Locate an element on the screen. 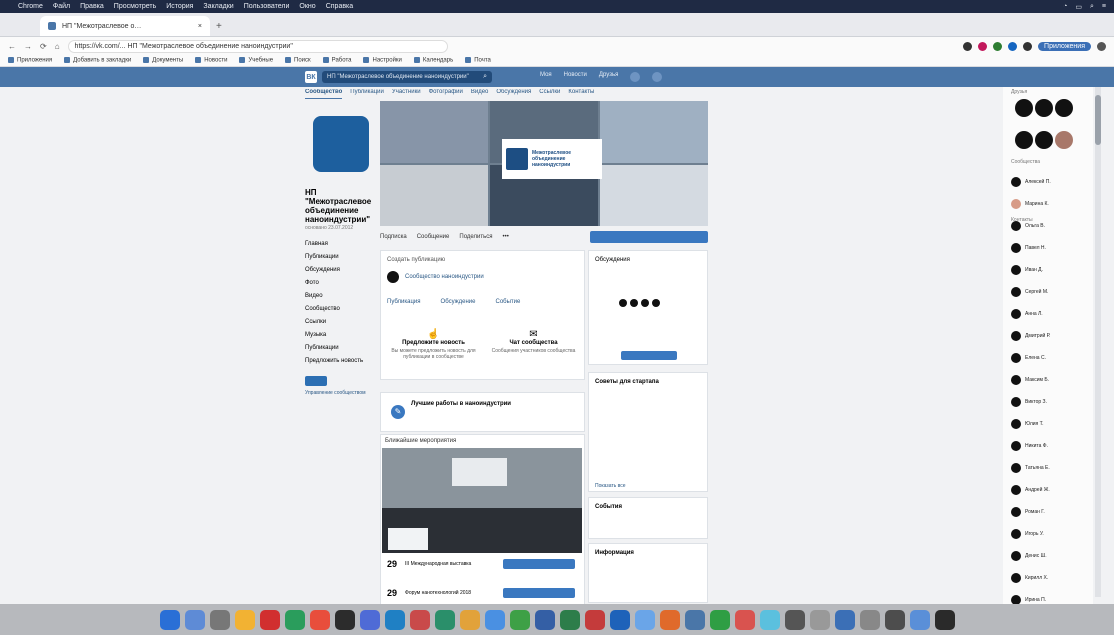 The height and width of the screenshot is (635, 1114). menubar-item: Справка is located at coordinates (339, 6).